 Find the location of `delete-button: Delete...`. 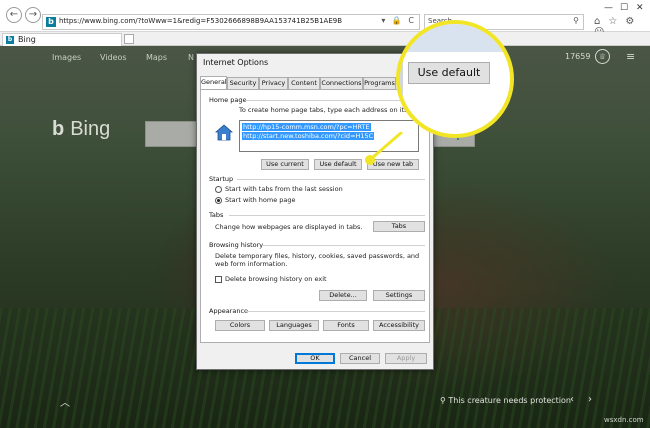

delete-button: Delete... is located at coordinates (343, 295).